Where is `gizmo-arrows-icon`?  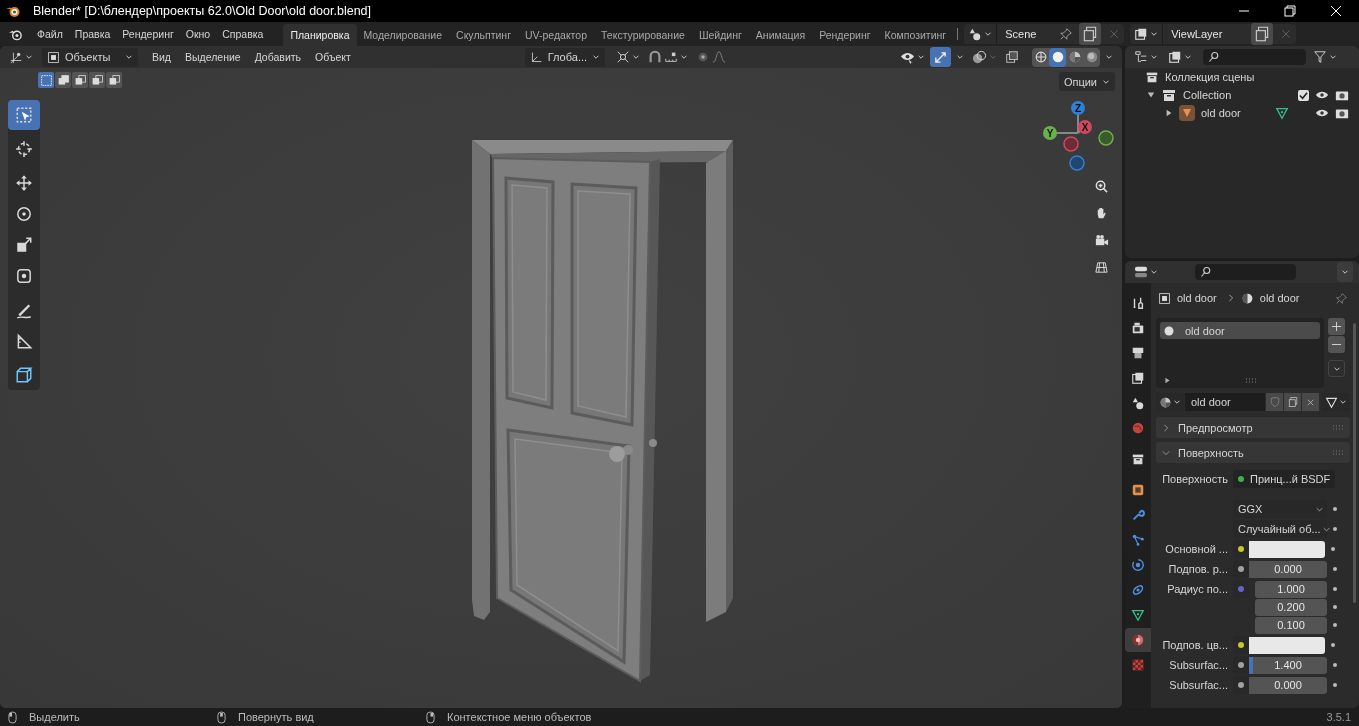
gizmo-arrows-icon is located at coordinates (940, 57).